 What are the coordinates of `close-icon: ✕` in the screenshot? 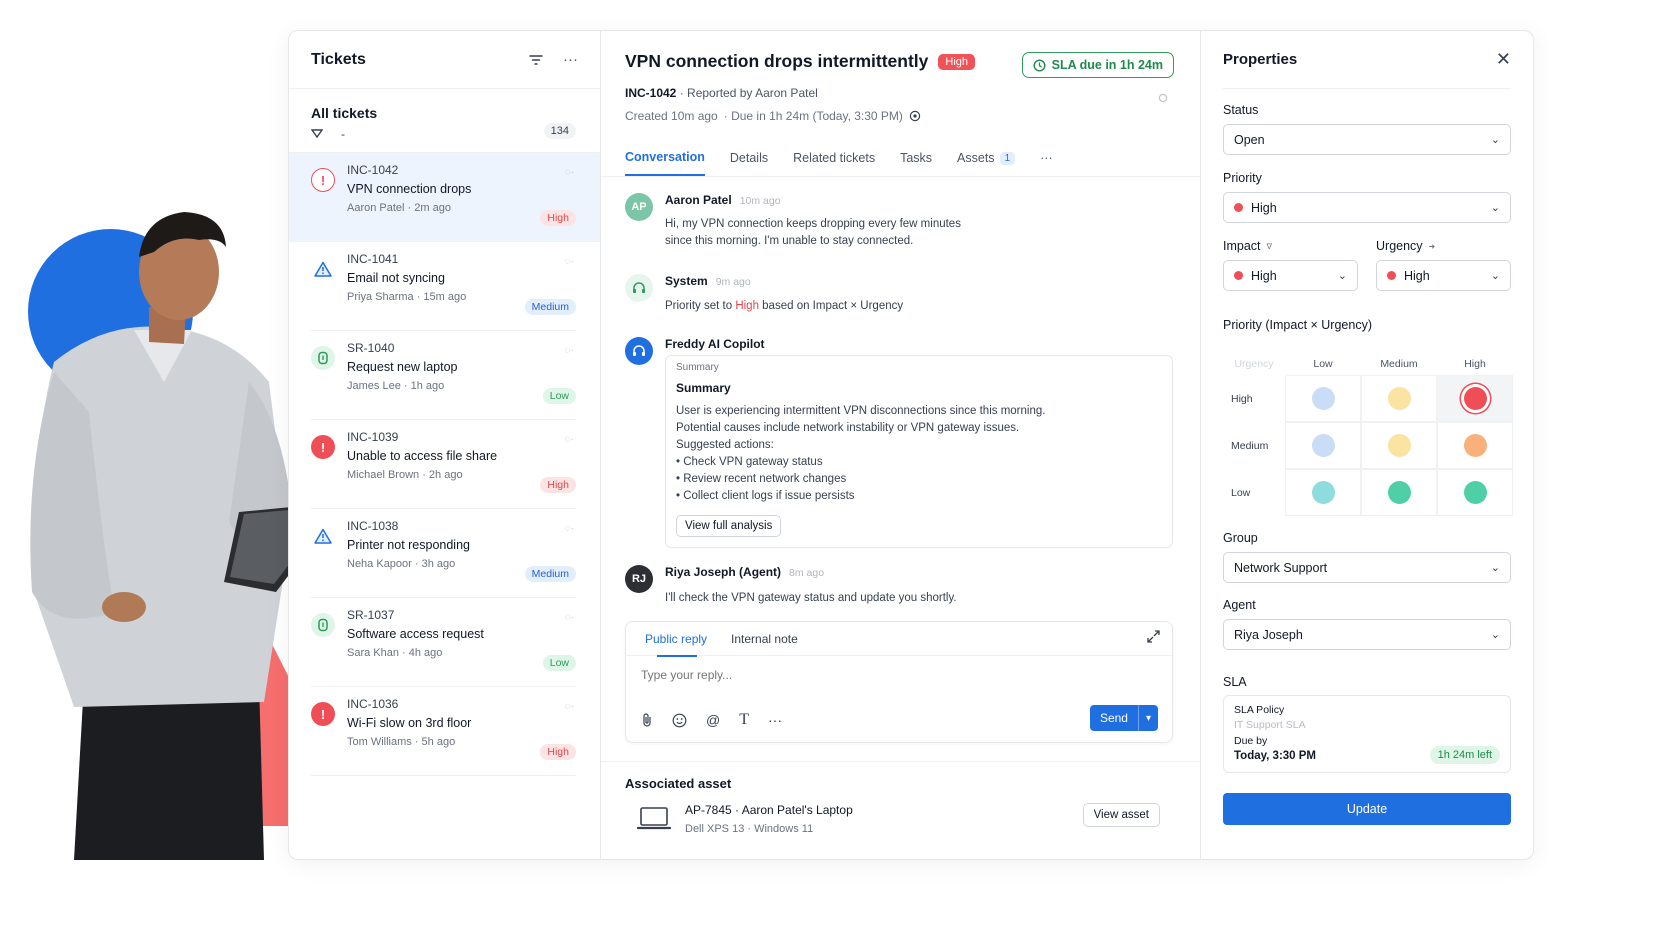 It's located at (1503, 59).